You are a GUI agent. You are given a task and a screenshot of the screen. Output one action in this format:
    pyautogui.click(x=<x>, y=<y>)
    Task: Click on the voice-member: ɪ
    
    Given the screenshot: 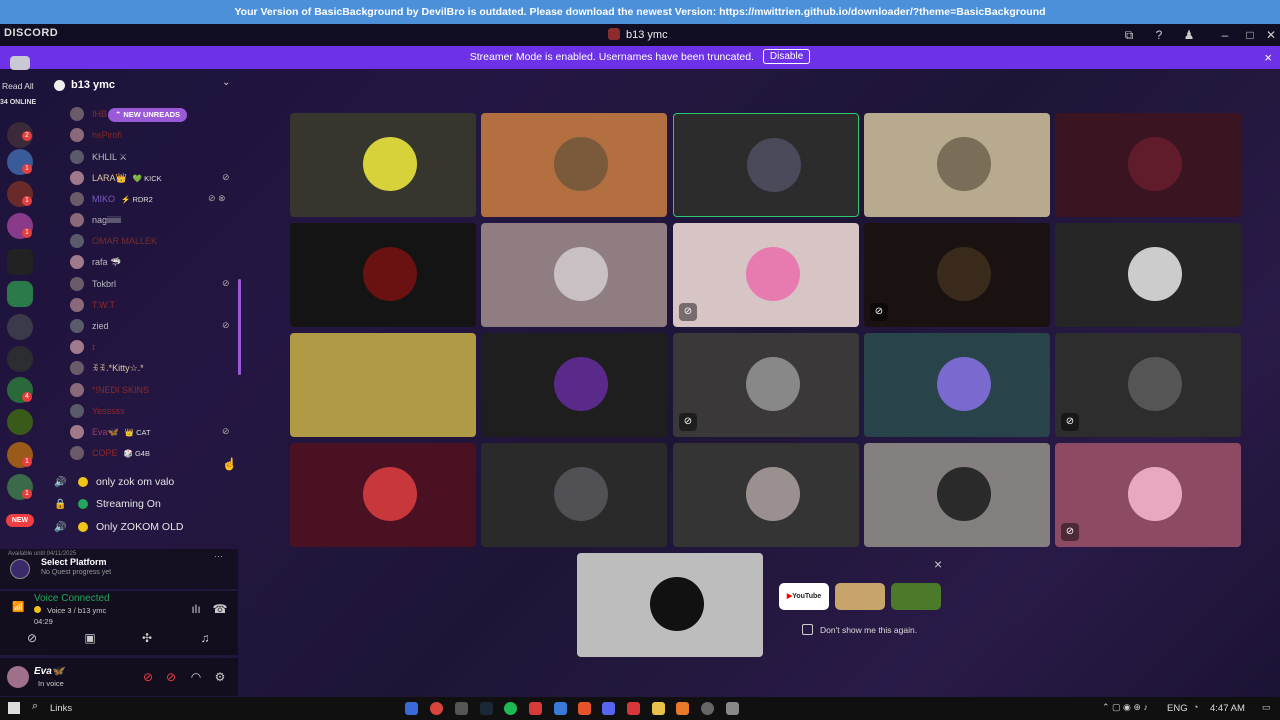 What is the action you would take?
    pyautogui.click(x=82, y=347)
    